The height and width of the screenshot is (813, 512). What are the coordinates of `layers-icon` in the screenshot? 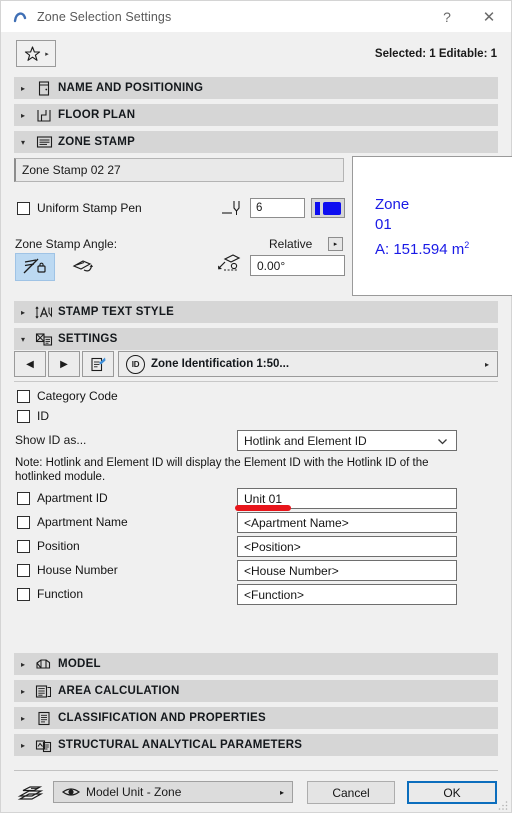 It's located at (31, 793).